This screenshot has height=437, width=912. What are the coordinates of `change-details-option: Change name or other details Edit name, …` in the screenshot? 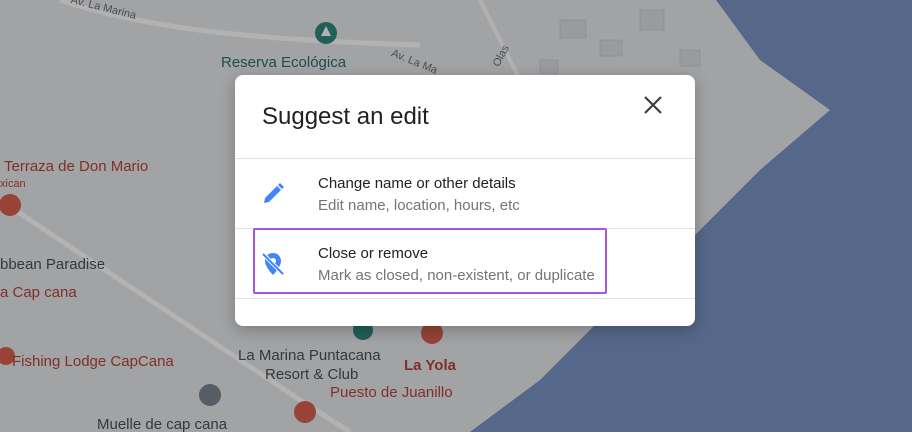 It's located at (465, 194).